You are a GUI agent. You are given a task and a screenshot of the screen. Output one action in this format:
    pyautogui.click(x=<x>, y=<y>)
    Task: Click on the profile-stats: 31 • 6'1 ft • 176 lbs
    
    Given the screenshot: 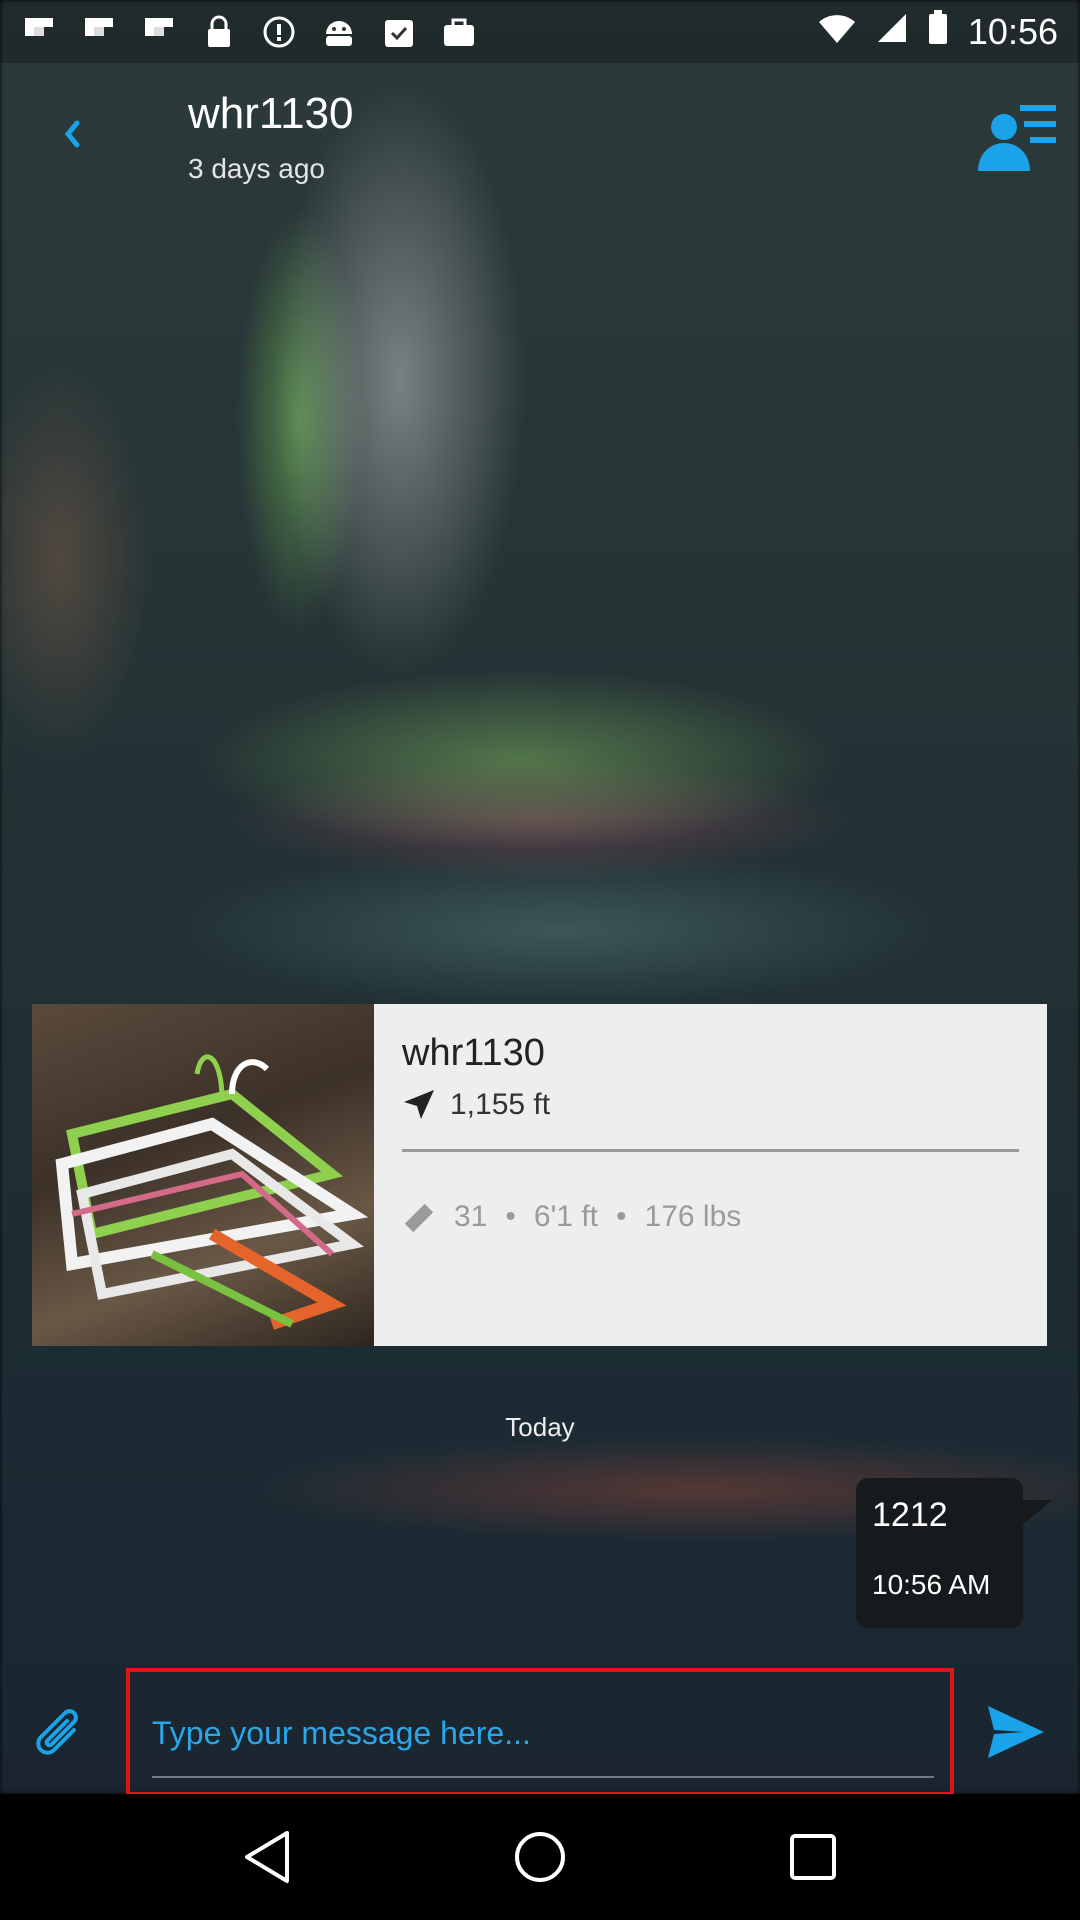 What is the action you would take?
    pyautogui.click(x=571, y=1217)
    